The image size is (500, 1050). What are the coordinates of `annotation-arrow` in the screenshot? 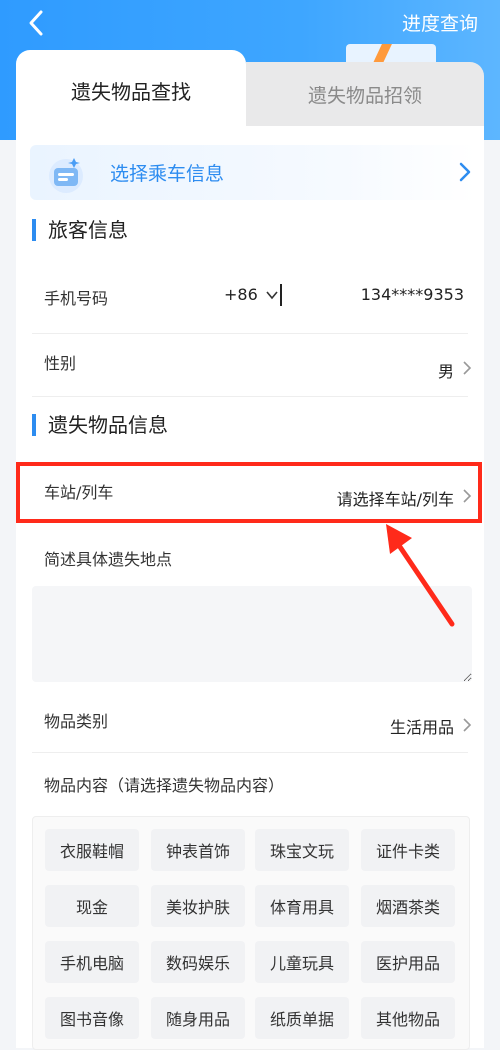 It's located at (420, 575).